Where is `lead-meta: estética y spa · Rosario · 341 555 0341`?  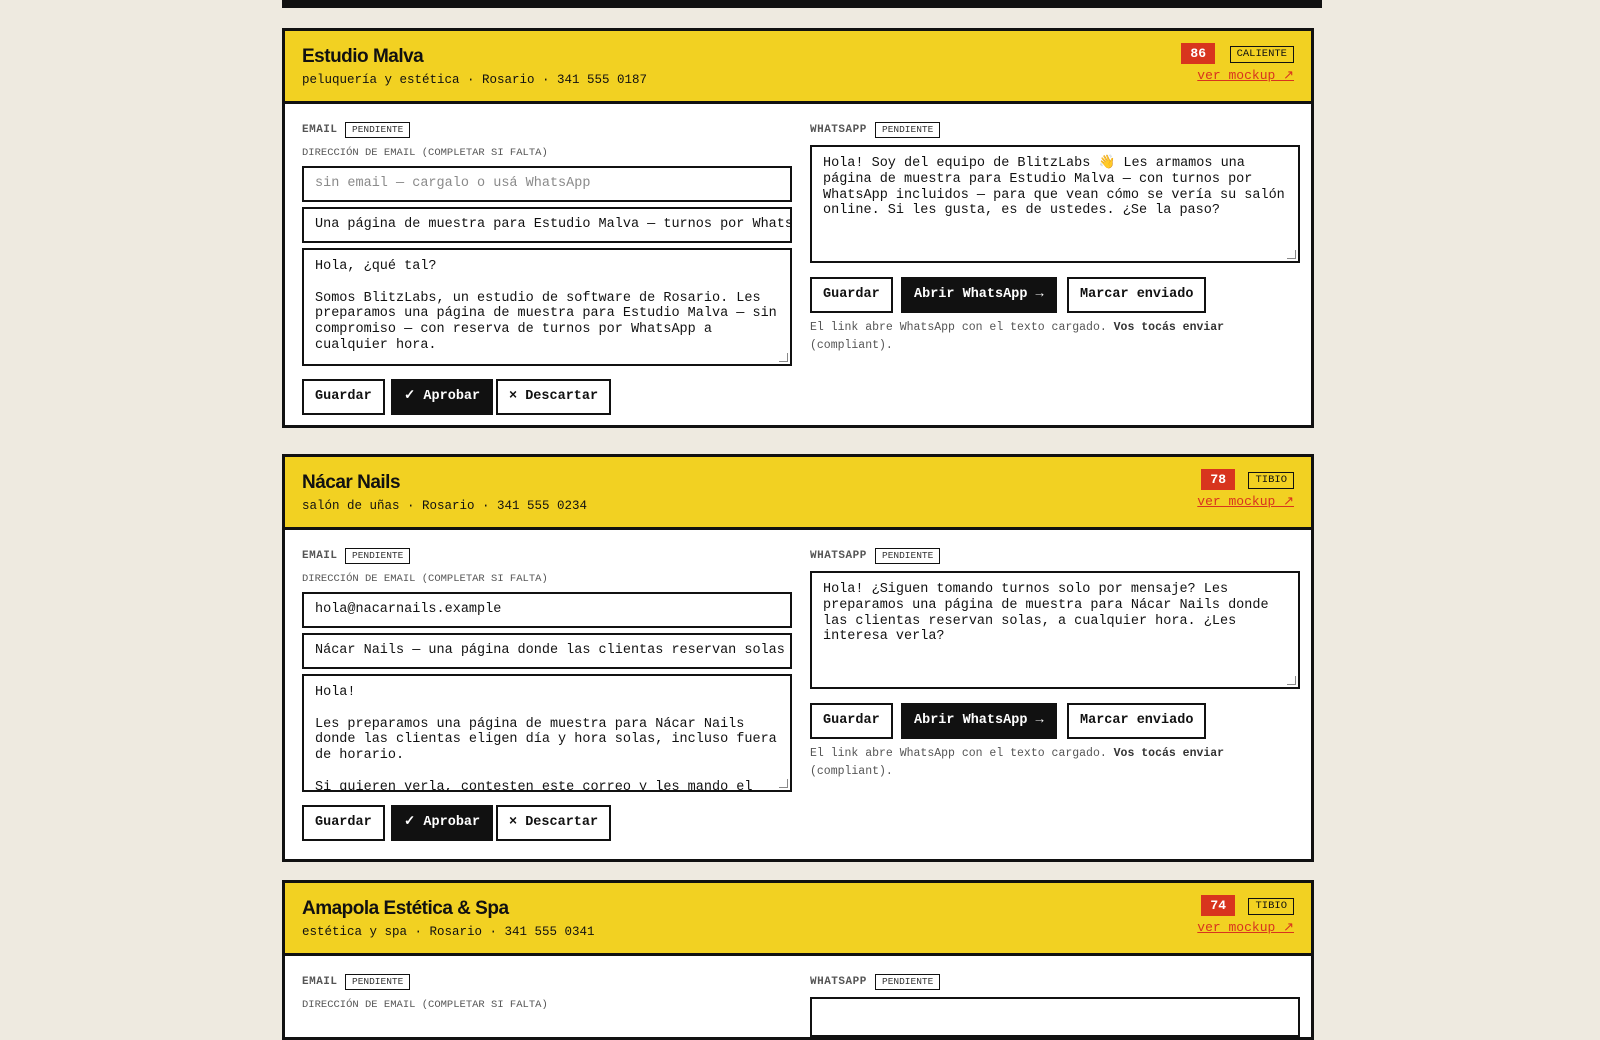
lead-meta: estética y spa · Rosario · 341 555 0341 is located at coordinates (448, 932).